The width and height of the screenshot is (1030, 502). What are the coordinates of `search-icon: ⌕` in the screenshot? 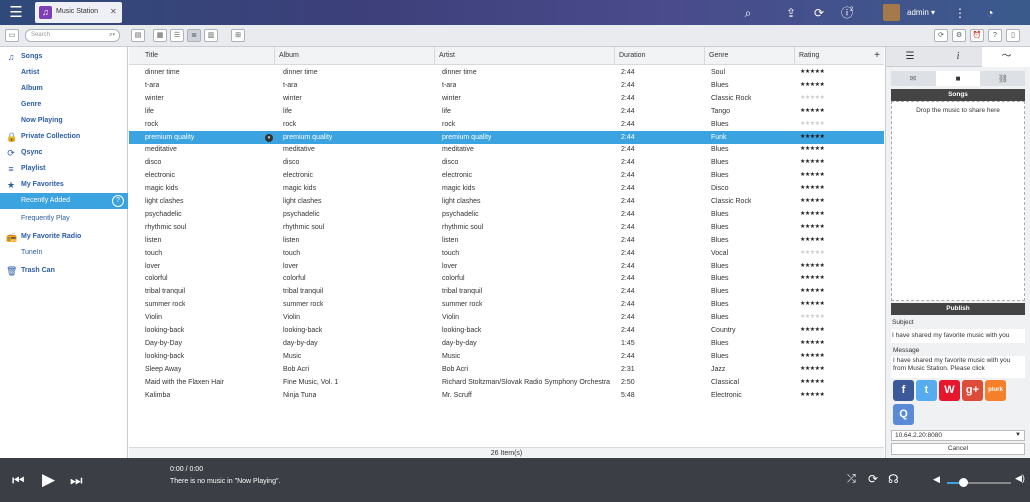 It's located at (748, 13).